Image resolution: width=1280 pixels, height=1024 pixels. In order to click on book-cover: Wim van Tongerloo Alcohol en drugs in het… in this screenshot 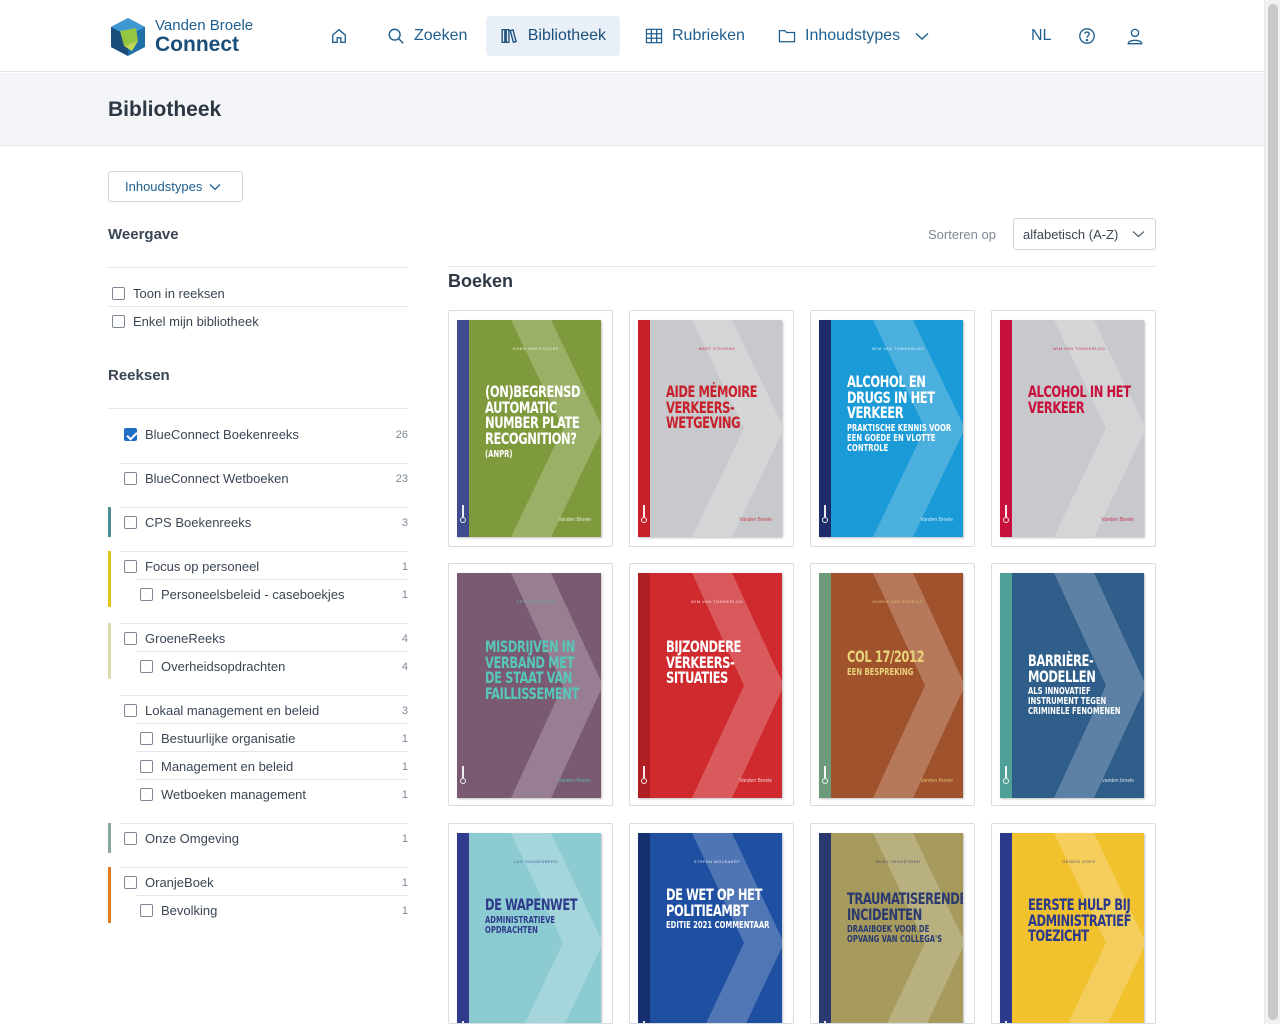, I will do `click(891, 428)`.